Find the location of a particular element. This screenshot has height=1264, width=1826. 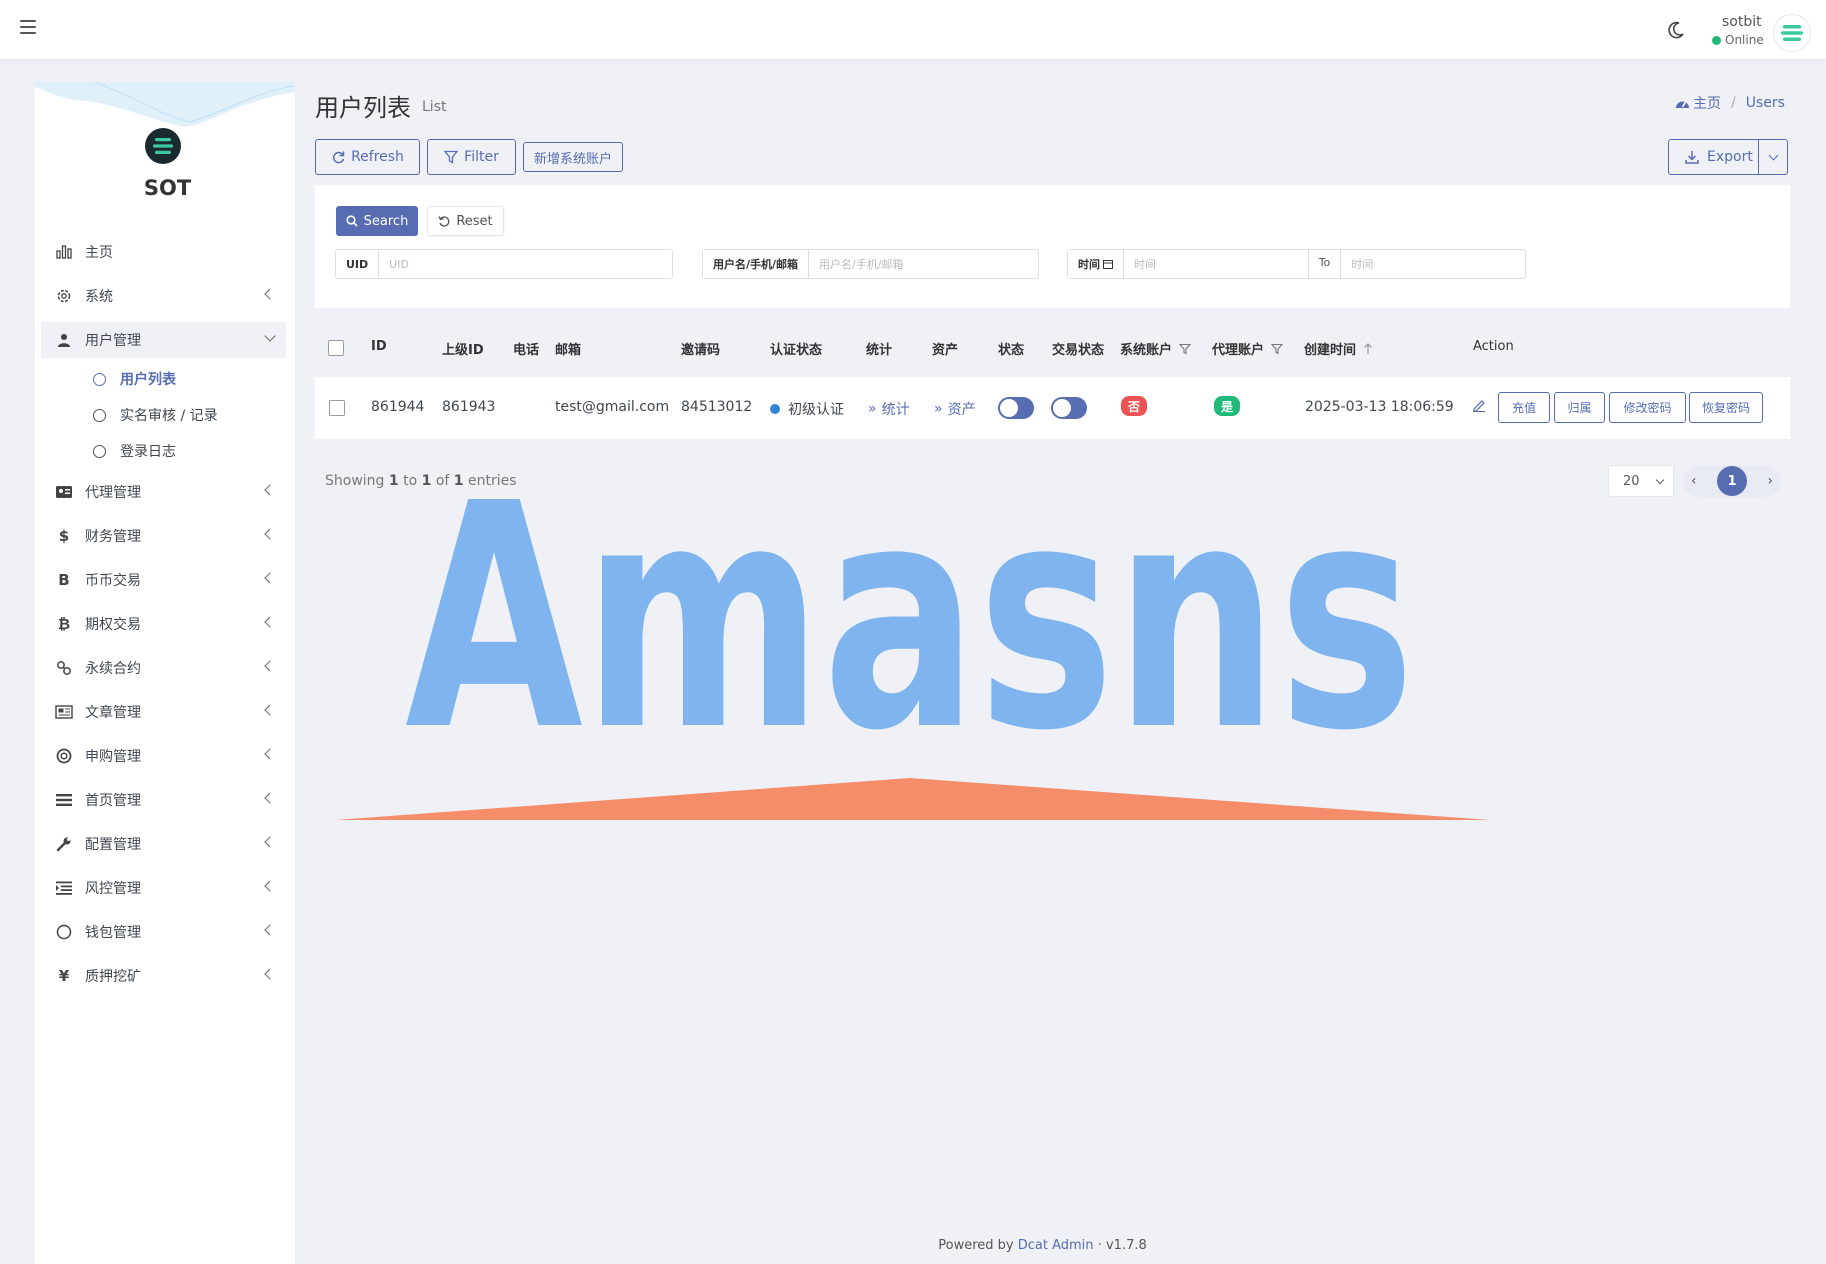

chevron-down-icon is located at coordinates (1660, 480).